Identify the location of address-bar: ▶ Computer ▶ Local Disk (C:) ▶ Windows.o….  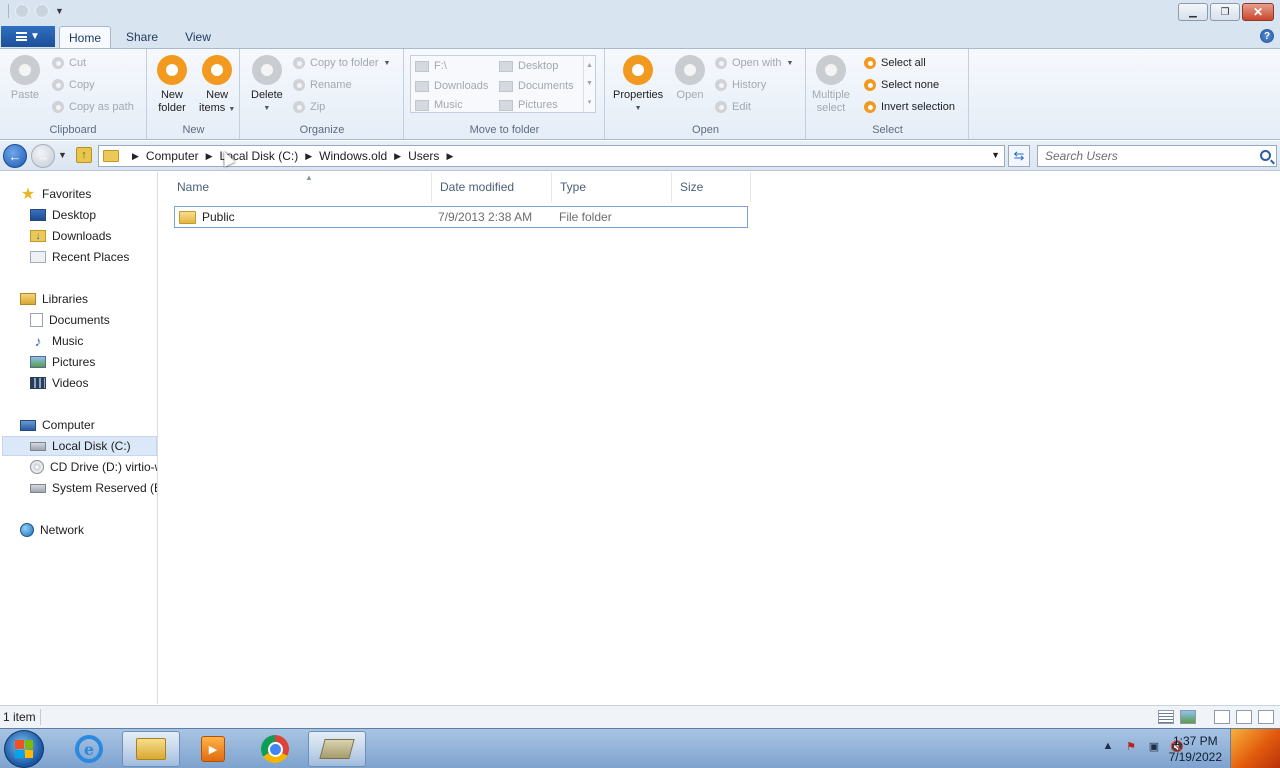
(551, 156).